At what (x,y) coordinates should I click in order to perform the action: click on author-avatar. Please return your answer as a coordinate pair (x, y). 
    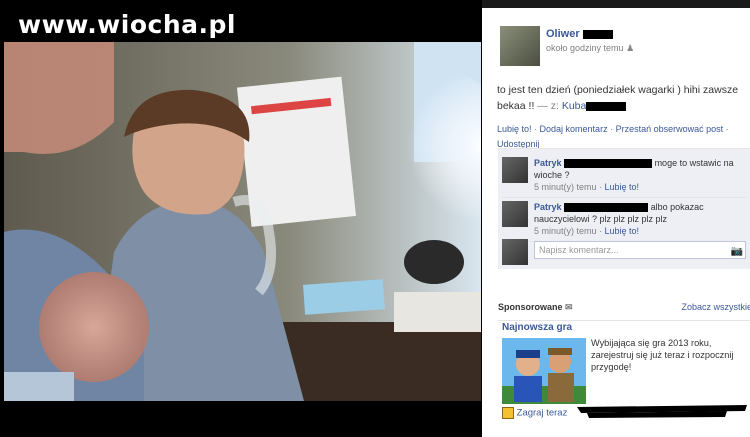
    Looking at the image, I should click on (520, 46).